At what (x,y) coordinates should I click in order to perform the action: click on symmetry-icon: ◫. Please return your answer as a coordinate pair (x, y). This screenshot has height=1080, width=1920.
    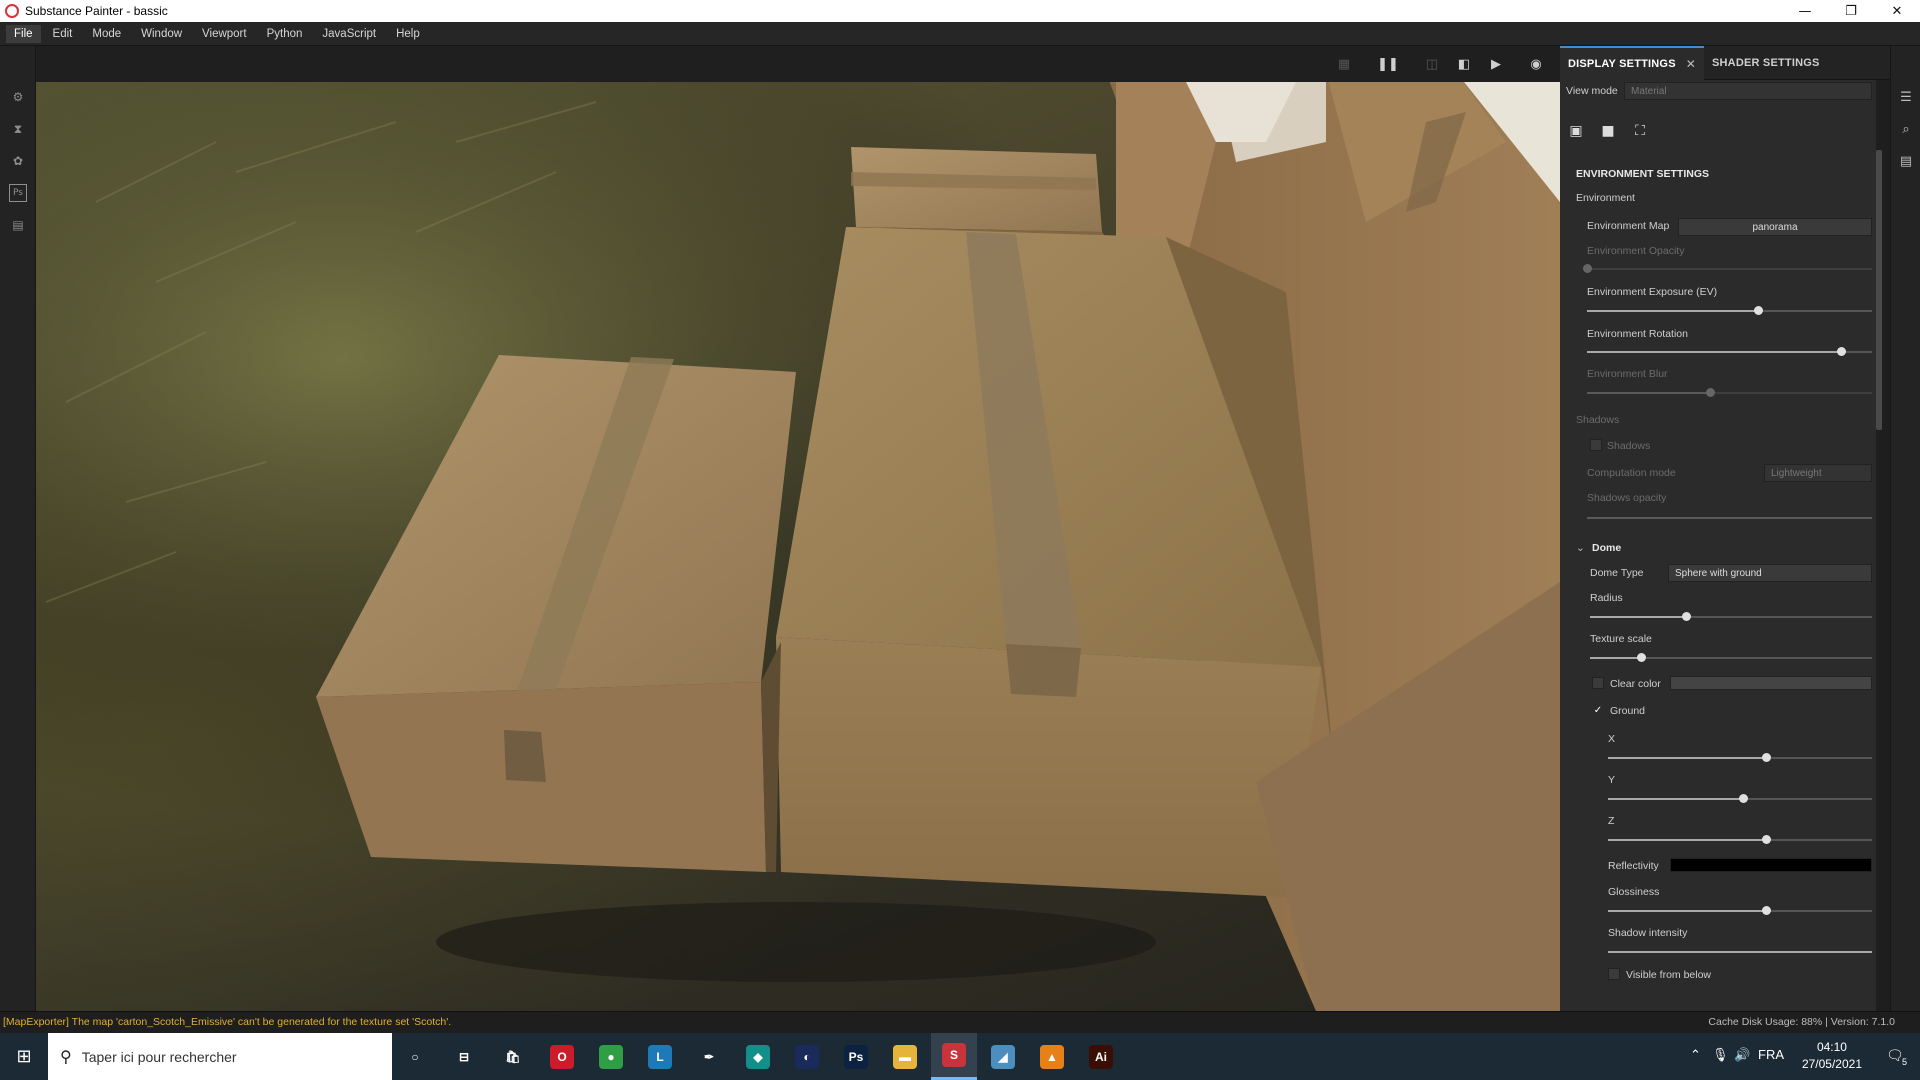
    Looking at the image, I should click on (1432, 64).